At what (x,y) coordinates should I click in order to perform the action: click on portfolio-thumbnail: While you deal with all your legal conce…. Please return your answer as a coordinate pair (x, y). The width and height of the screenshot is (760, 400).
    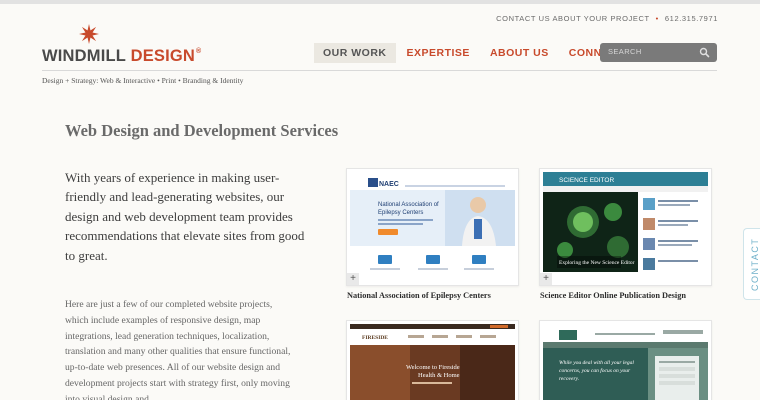
    Looking at the image, I should click on (625, 362).